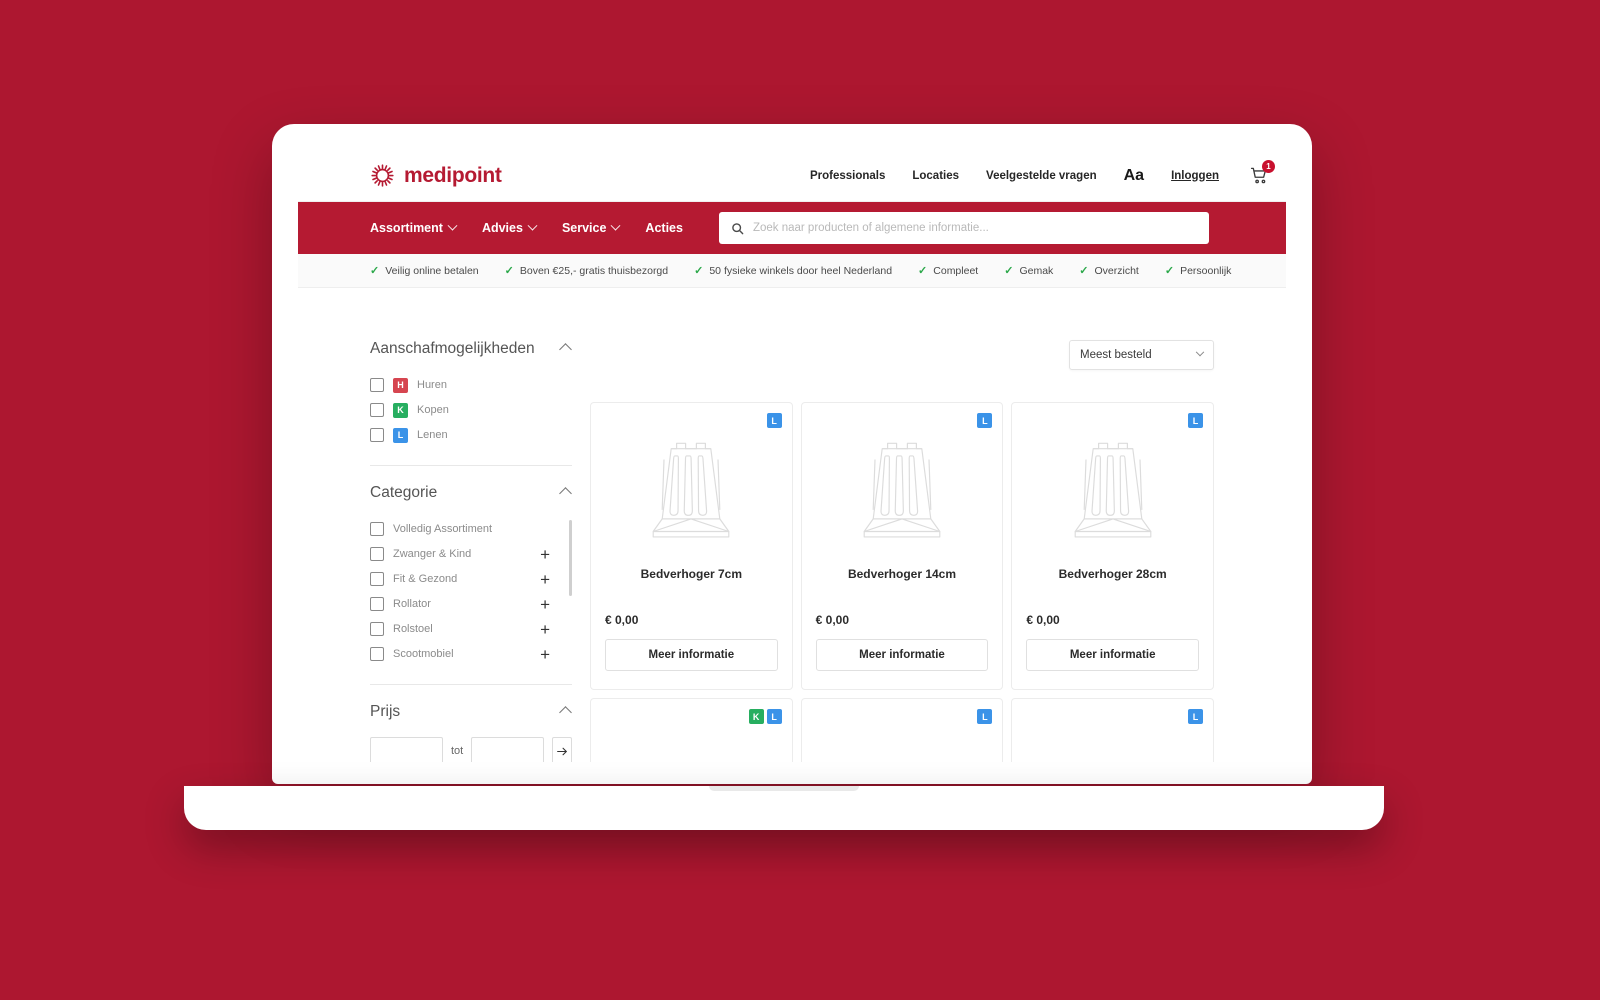  What do you see at coordinates (377, 579) in the screenshot?
I see `checkbox-fit-gezond` at bounding box center [377, 579].